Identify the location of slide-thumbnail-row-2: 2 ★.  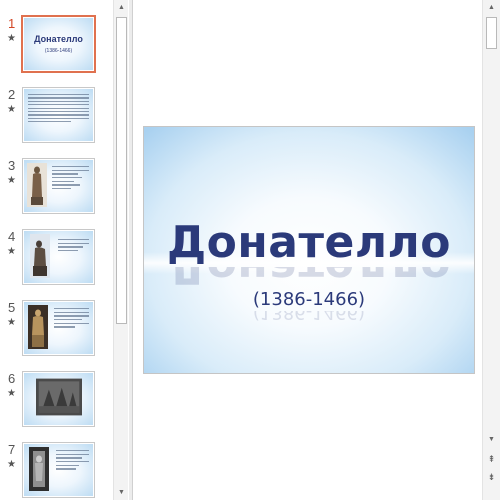
(56, 120).